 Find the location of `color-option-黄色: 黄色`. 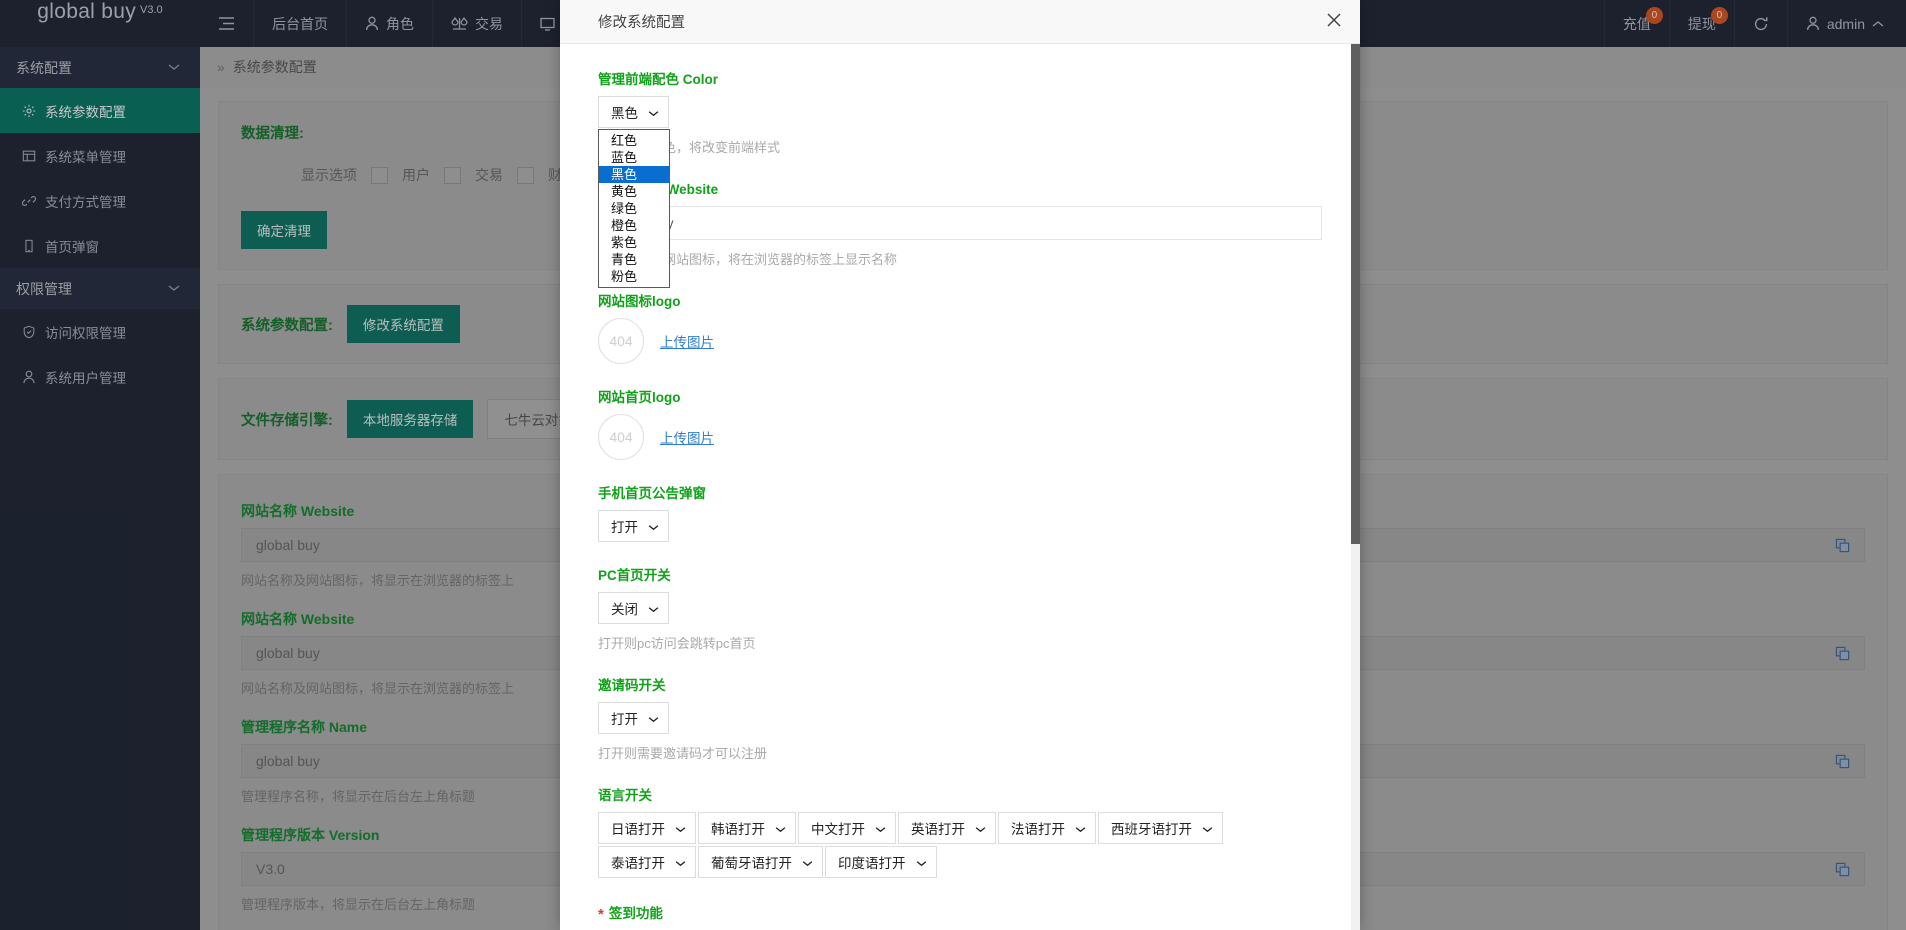

color-option-黄色: 黄色 is located at coordinates (634, 191).